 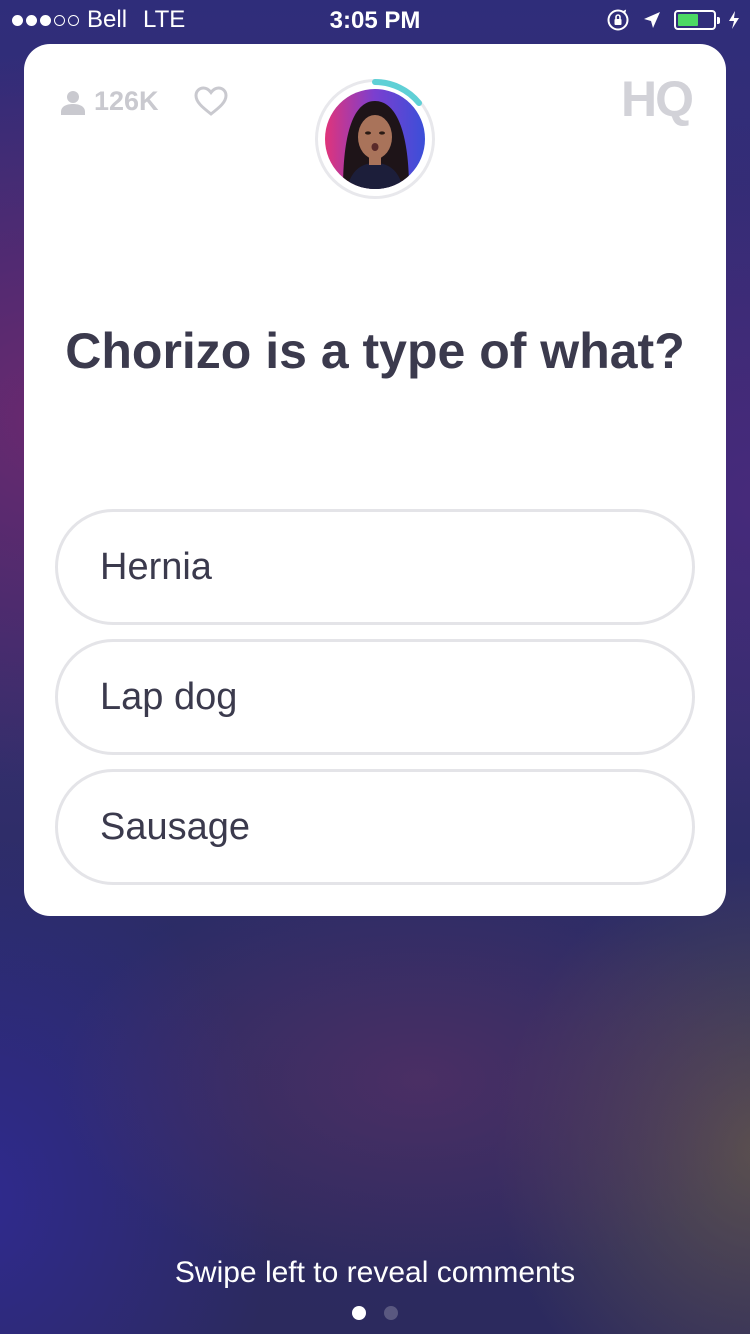 I want to click on viewer-count-value: 126K, so click(x=126, y=101).